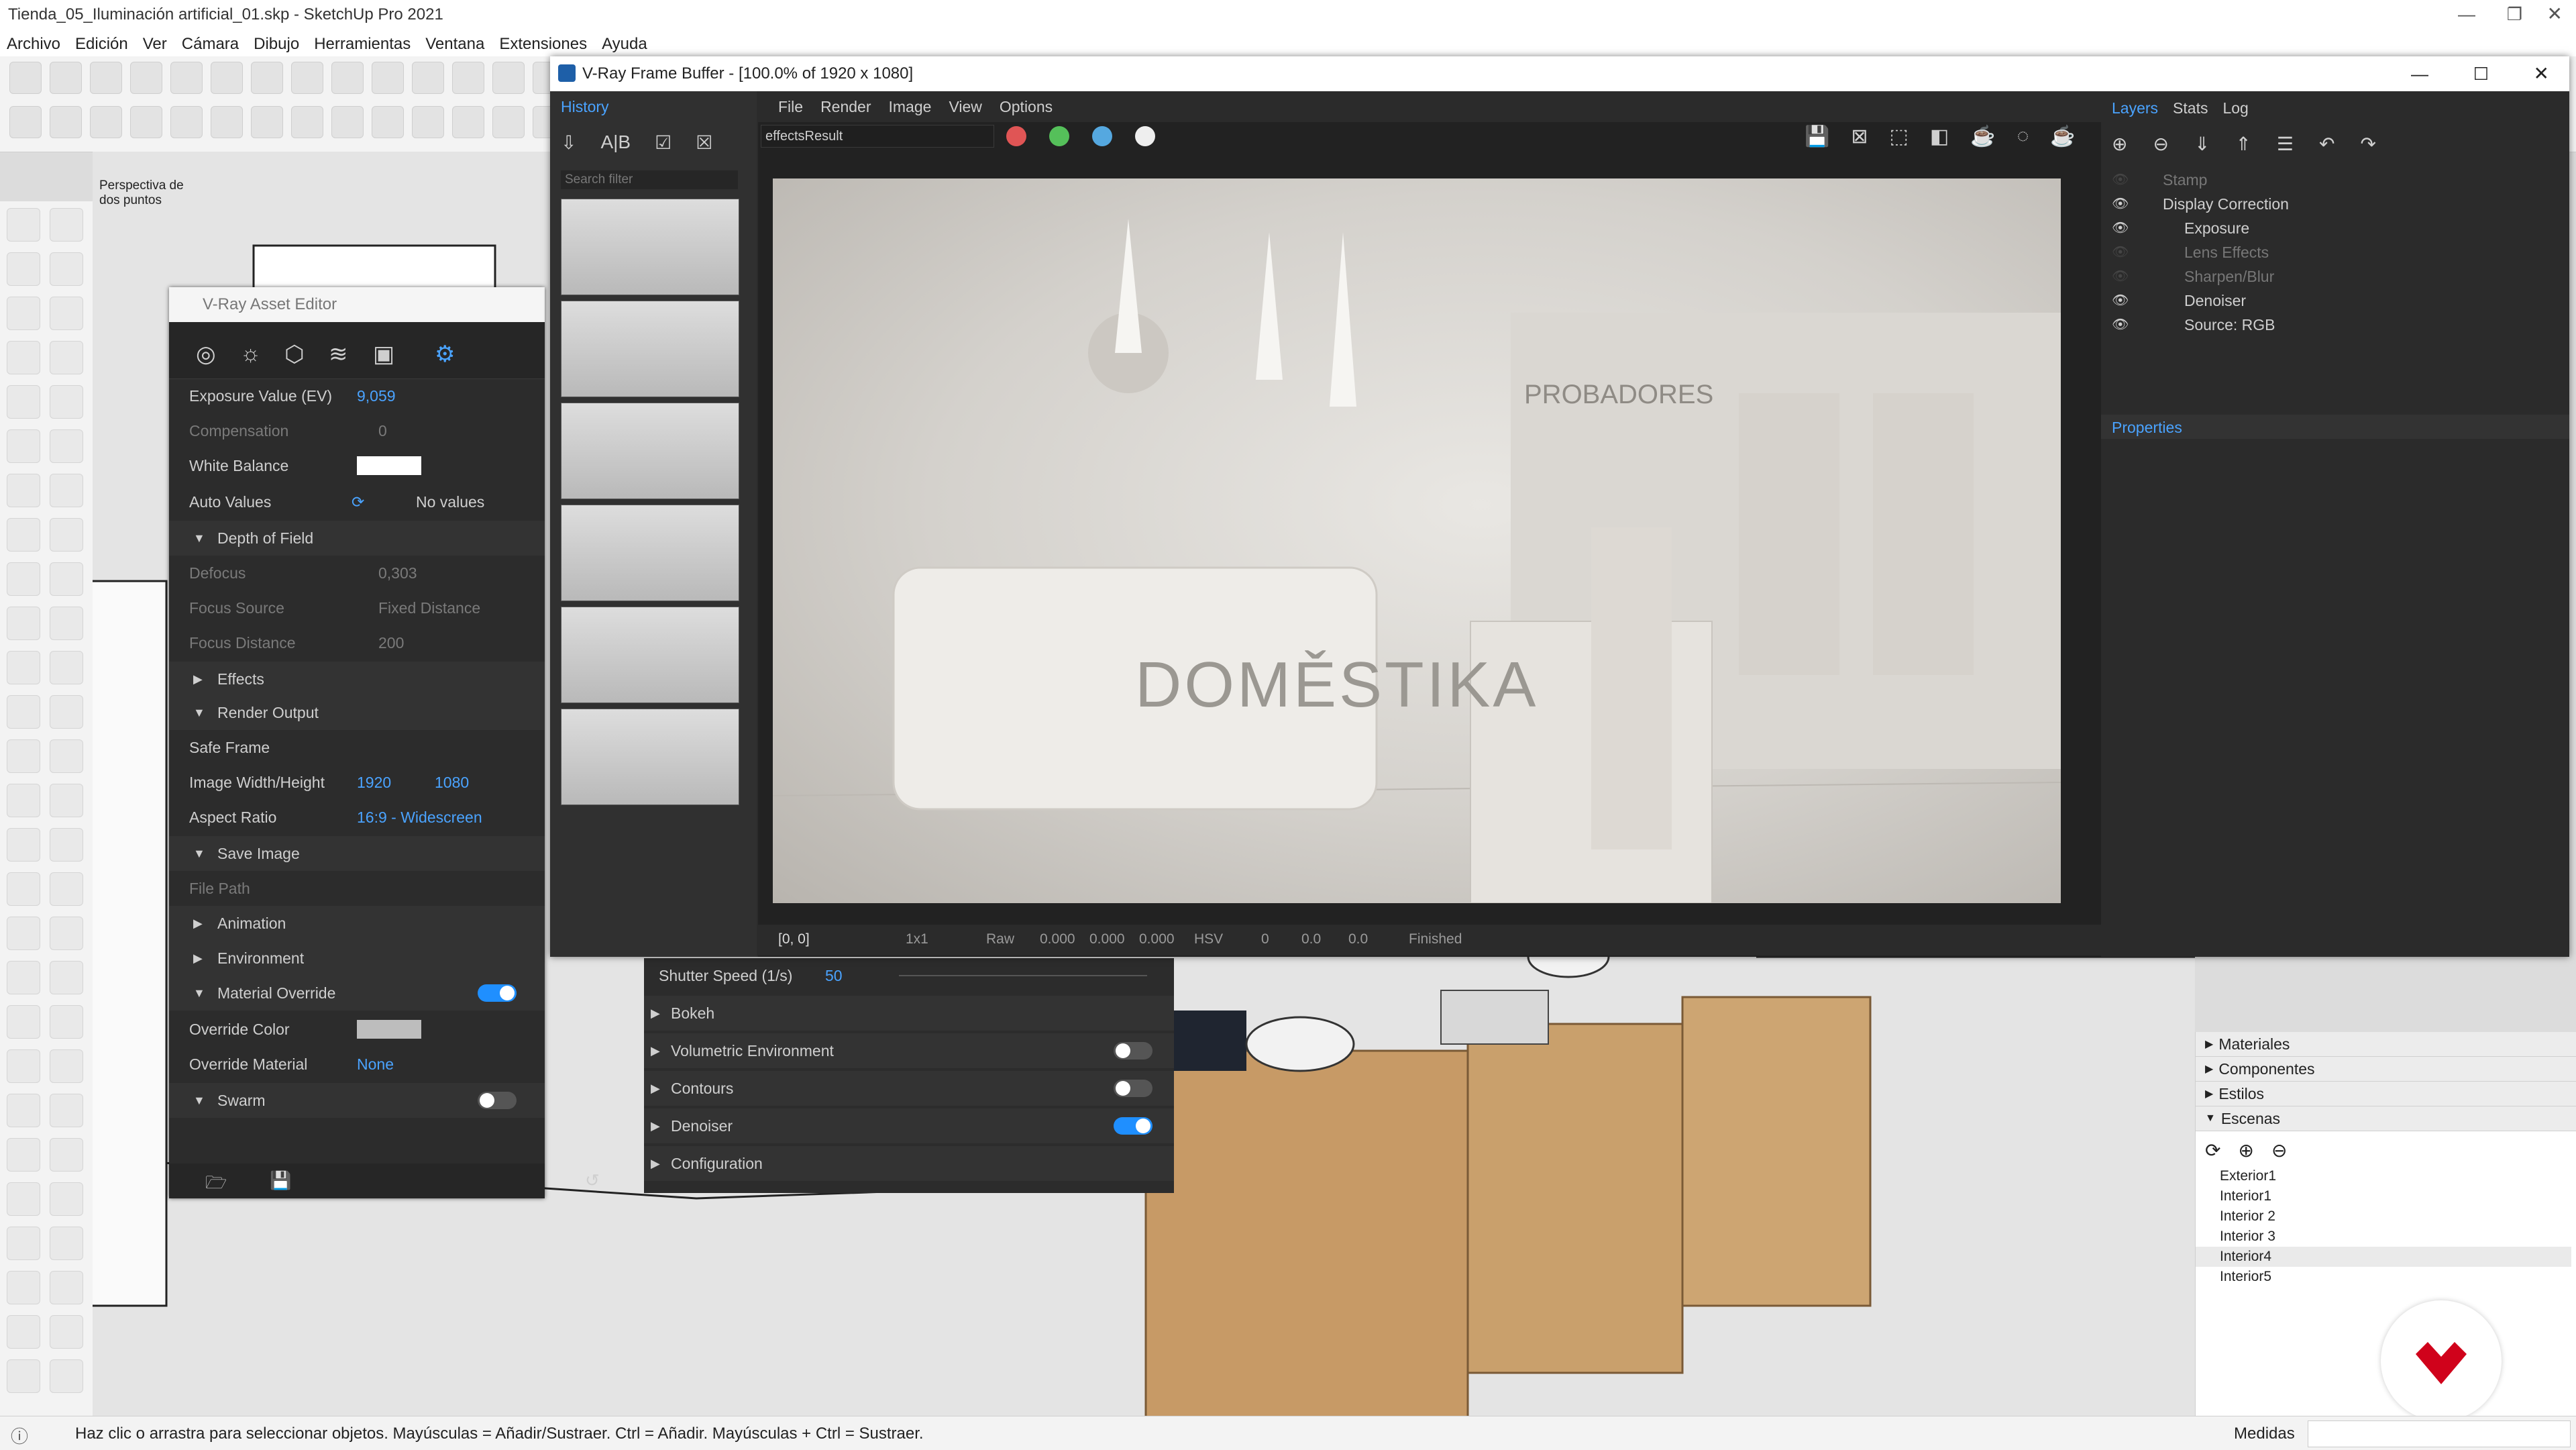 The image size is (2576, 1450). Describe the element at coordinates (653, 107) in the screenshot. I see `history-tab: History` at that location.